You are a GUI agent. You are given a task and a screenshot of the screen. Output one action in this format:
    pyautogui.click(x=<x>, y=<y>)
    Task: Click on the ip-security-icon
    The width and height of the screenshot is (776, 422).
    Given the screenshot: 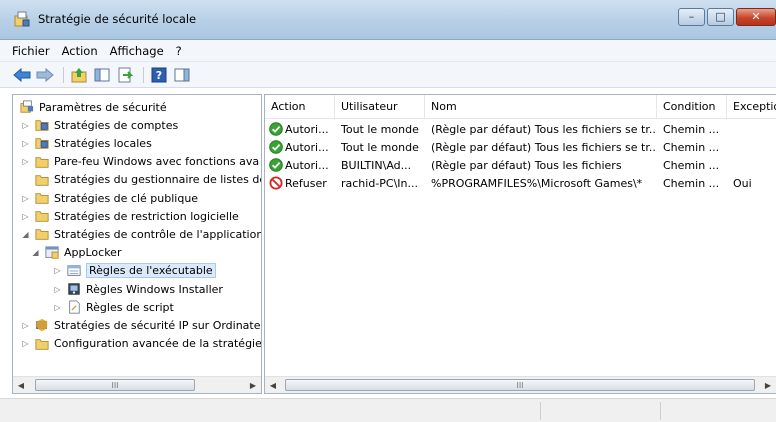 What is the action you would take?
    pyautogui.click(x=42, y=325)
    